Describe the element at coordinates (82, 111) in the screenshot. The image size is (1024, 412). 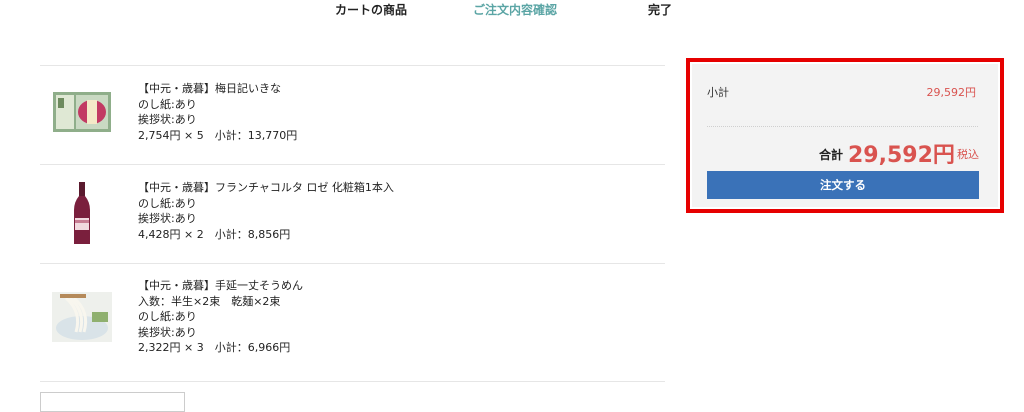
I see `product-image-umeboshi` at that location.